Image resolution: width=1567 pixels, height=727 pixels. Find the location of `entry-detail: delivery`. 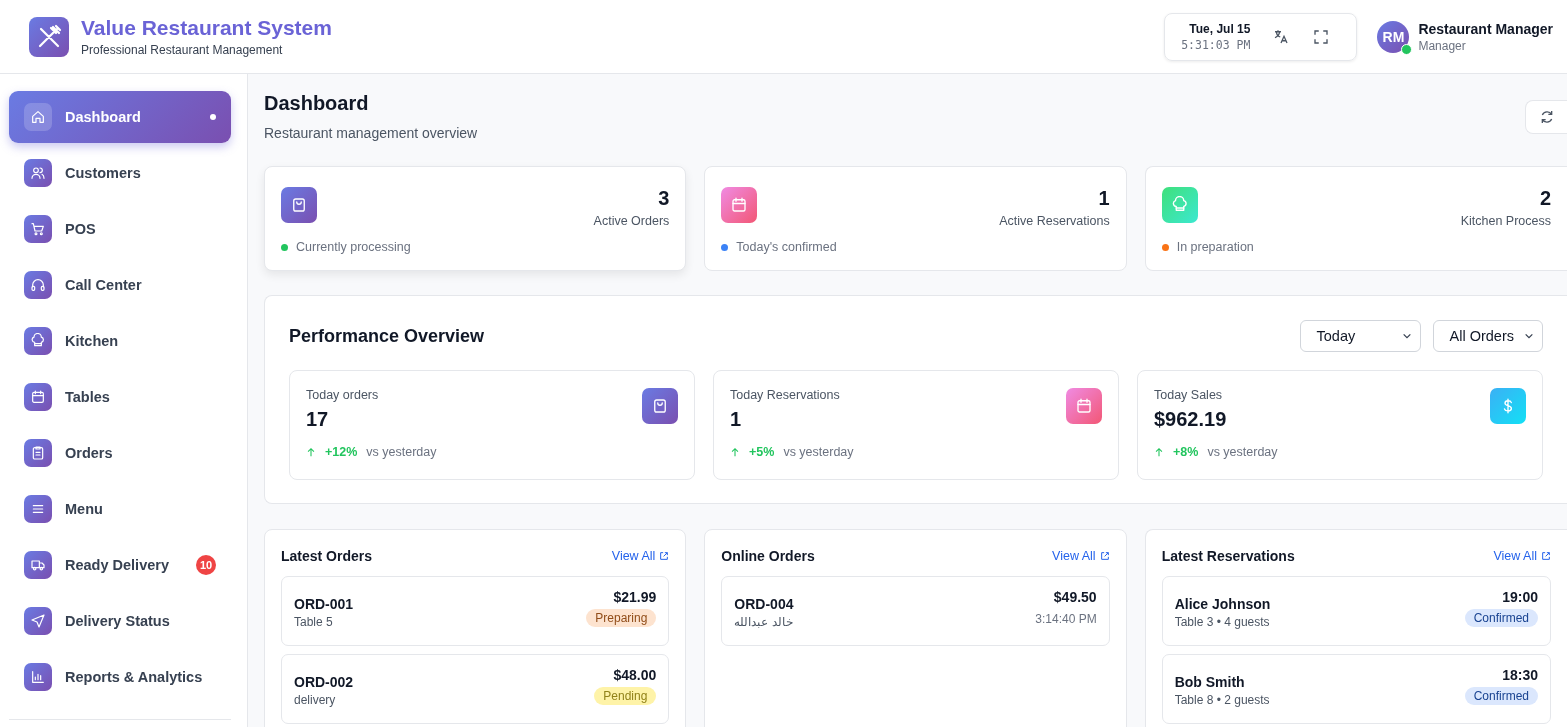

entry-detail: delivery is located at coordinates (315, 700).